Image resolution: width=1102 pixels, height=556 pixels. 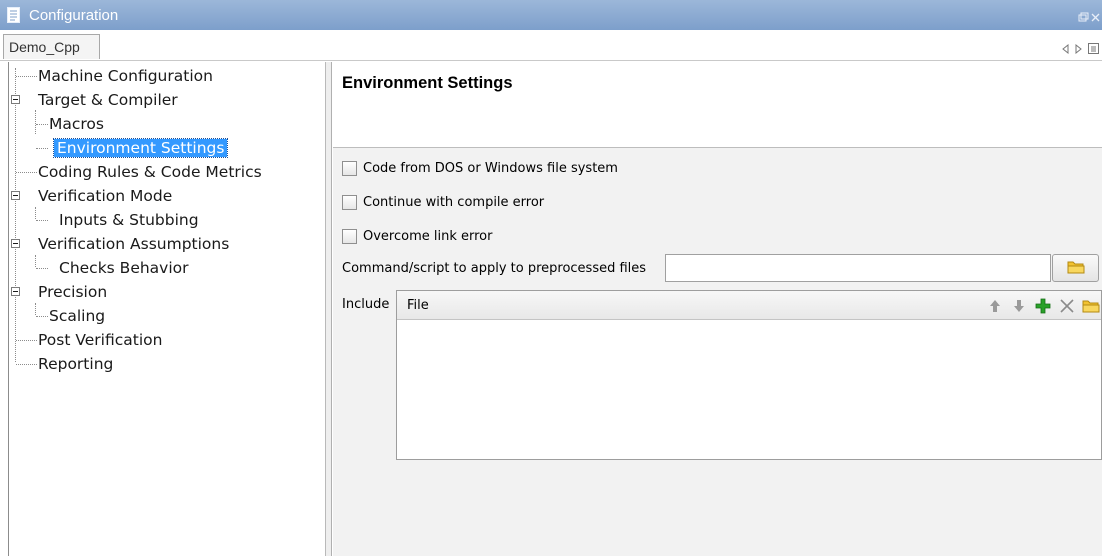 I want to click on compile-error-checkbox, so click(x=349, y=202).